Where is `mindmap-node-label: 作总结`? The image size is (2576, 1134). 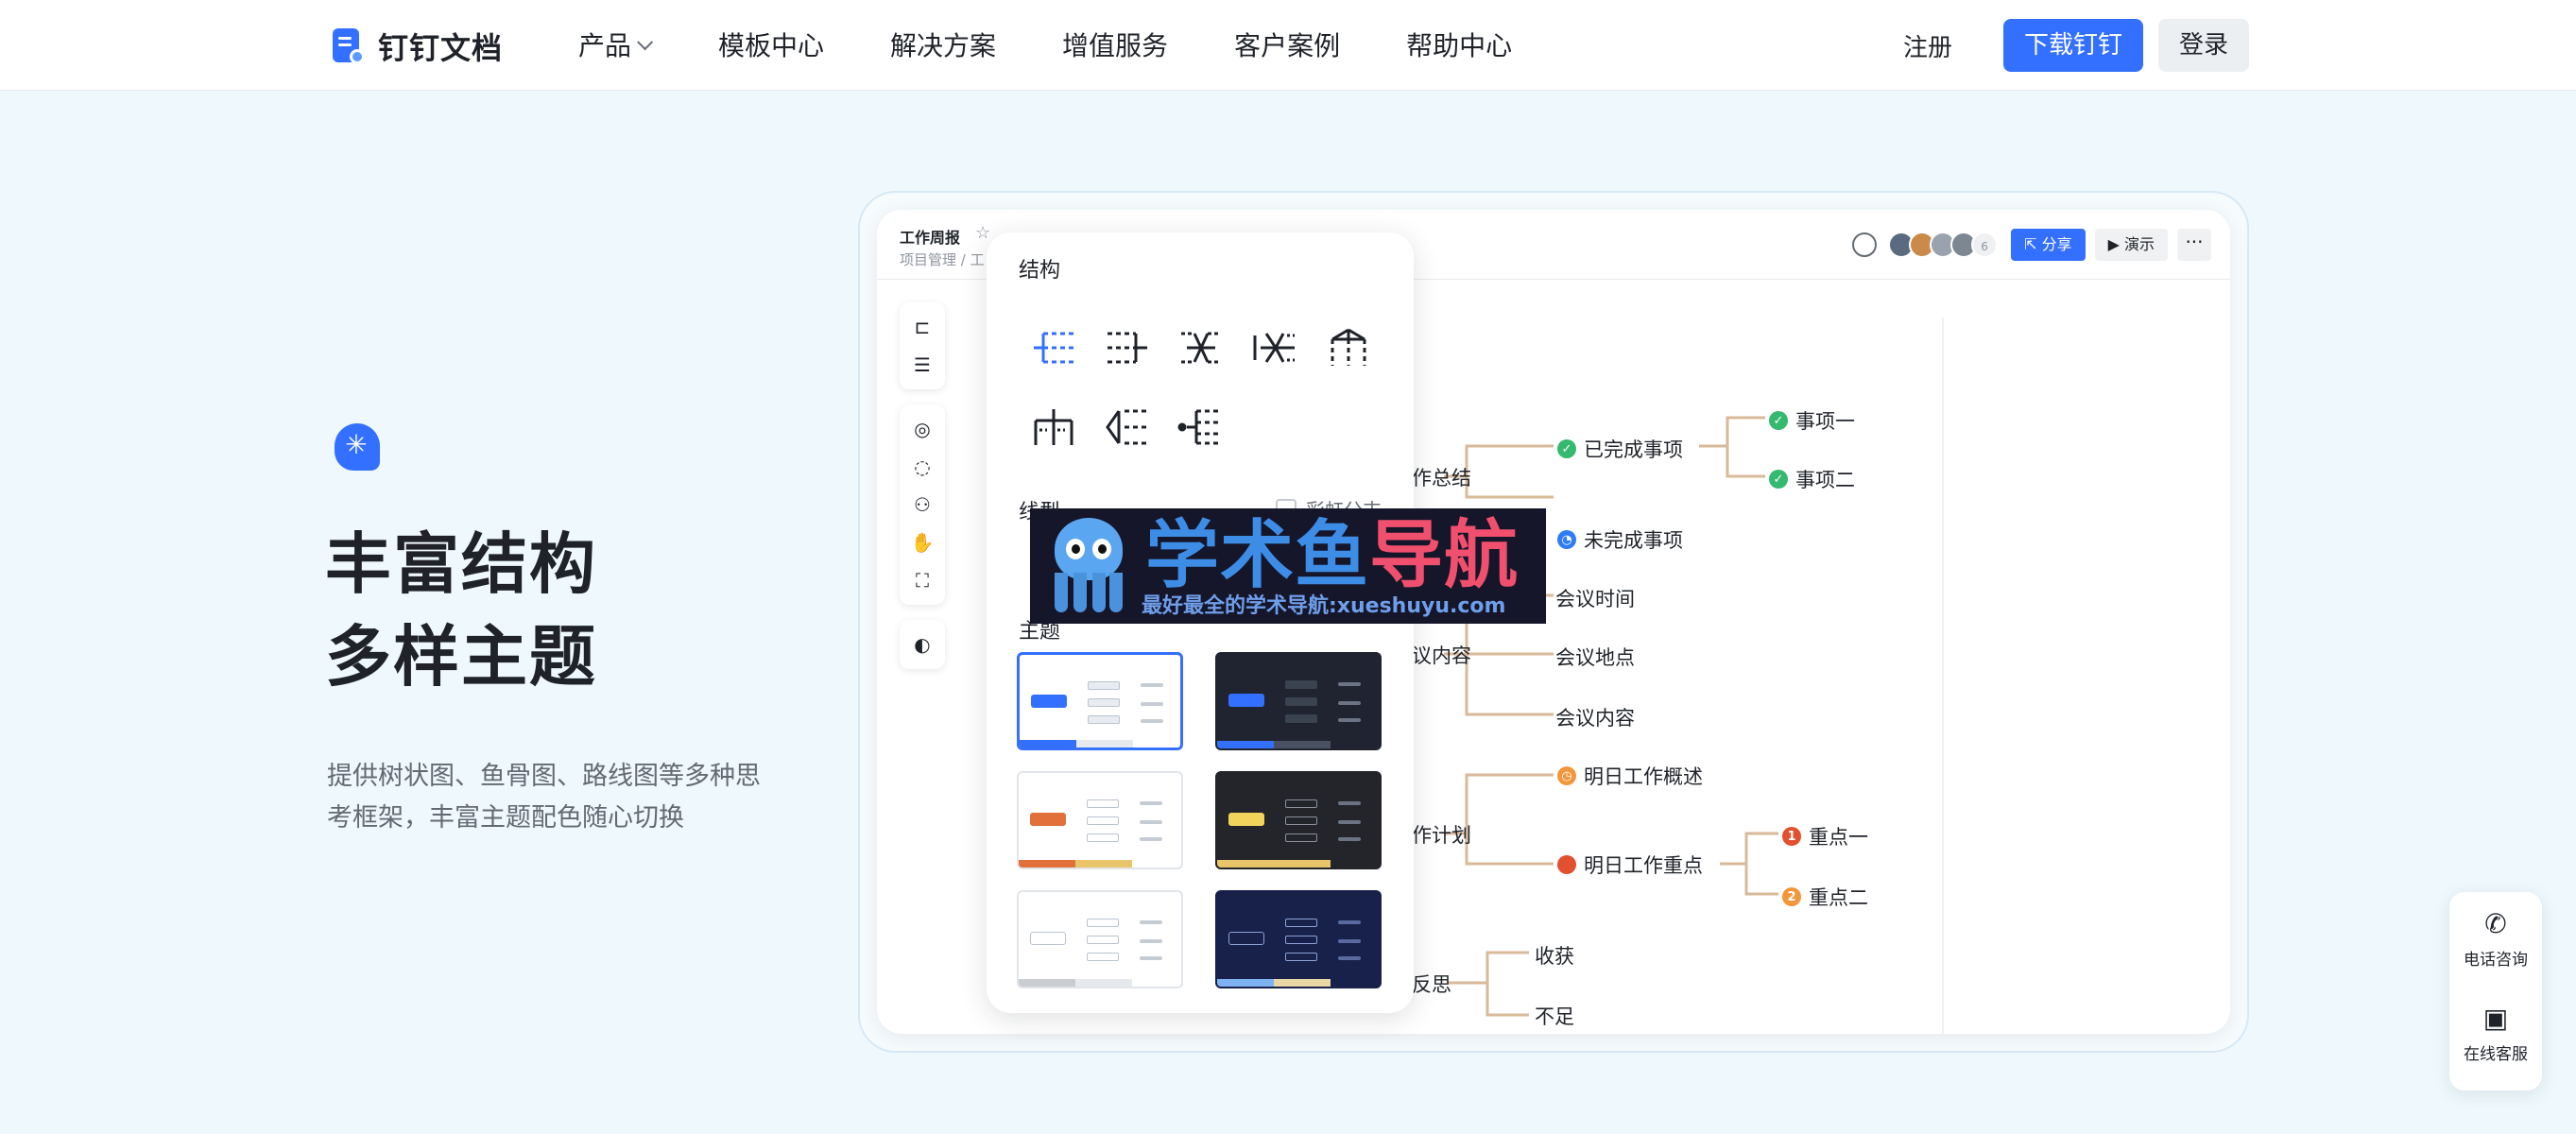
mindmap-node-label: 作总结 is located at coordinates (1441, 478).